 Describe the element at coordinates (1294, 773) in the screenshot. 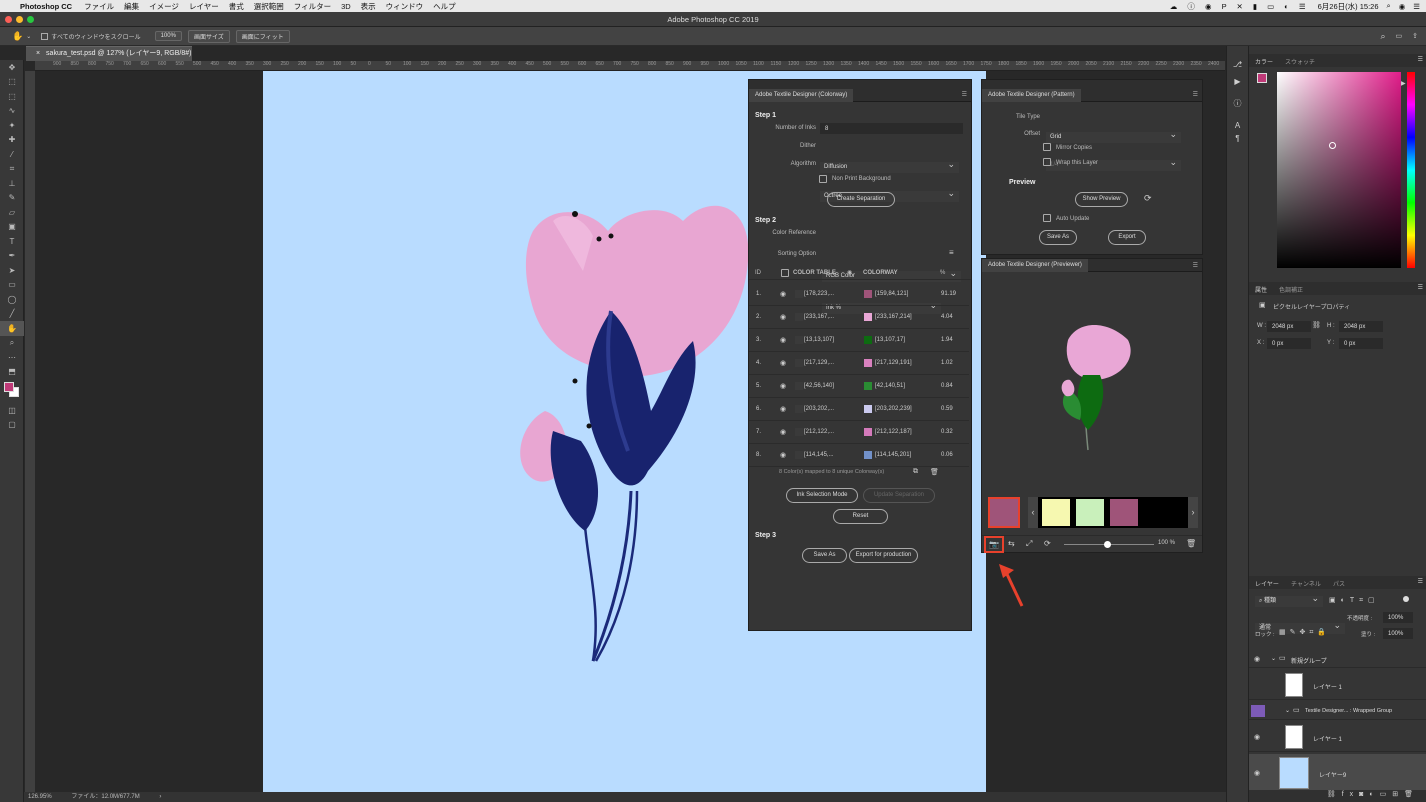

I see `layer-thumbnail` at that location.